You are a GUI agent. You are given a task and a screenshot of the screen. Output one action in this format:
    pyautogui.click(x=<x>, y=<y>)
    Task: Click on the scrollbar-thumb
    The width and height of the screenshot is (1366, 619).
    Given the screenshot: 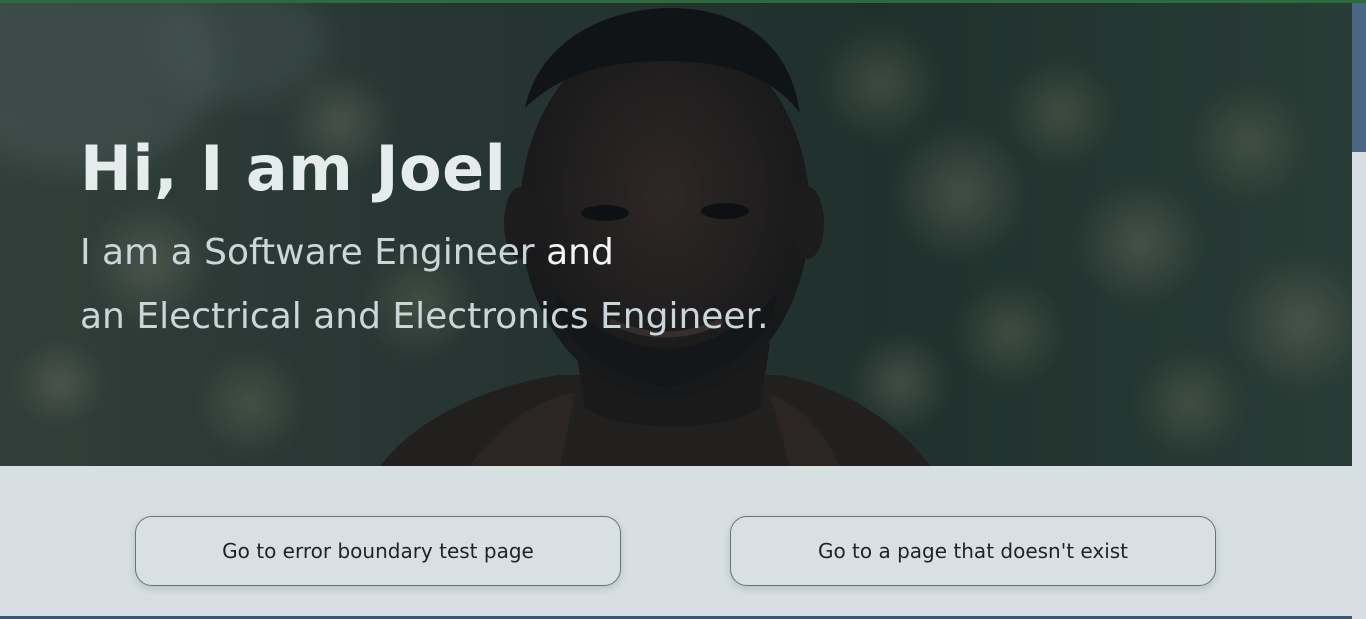 What is the action you would take?
    pyautogui.click(x=1359, y=77)
    